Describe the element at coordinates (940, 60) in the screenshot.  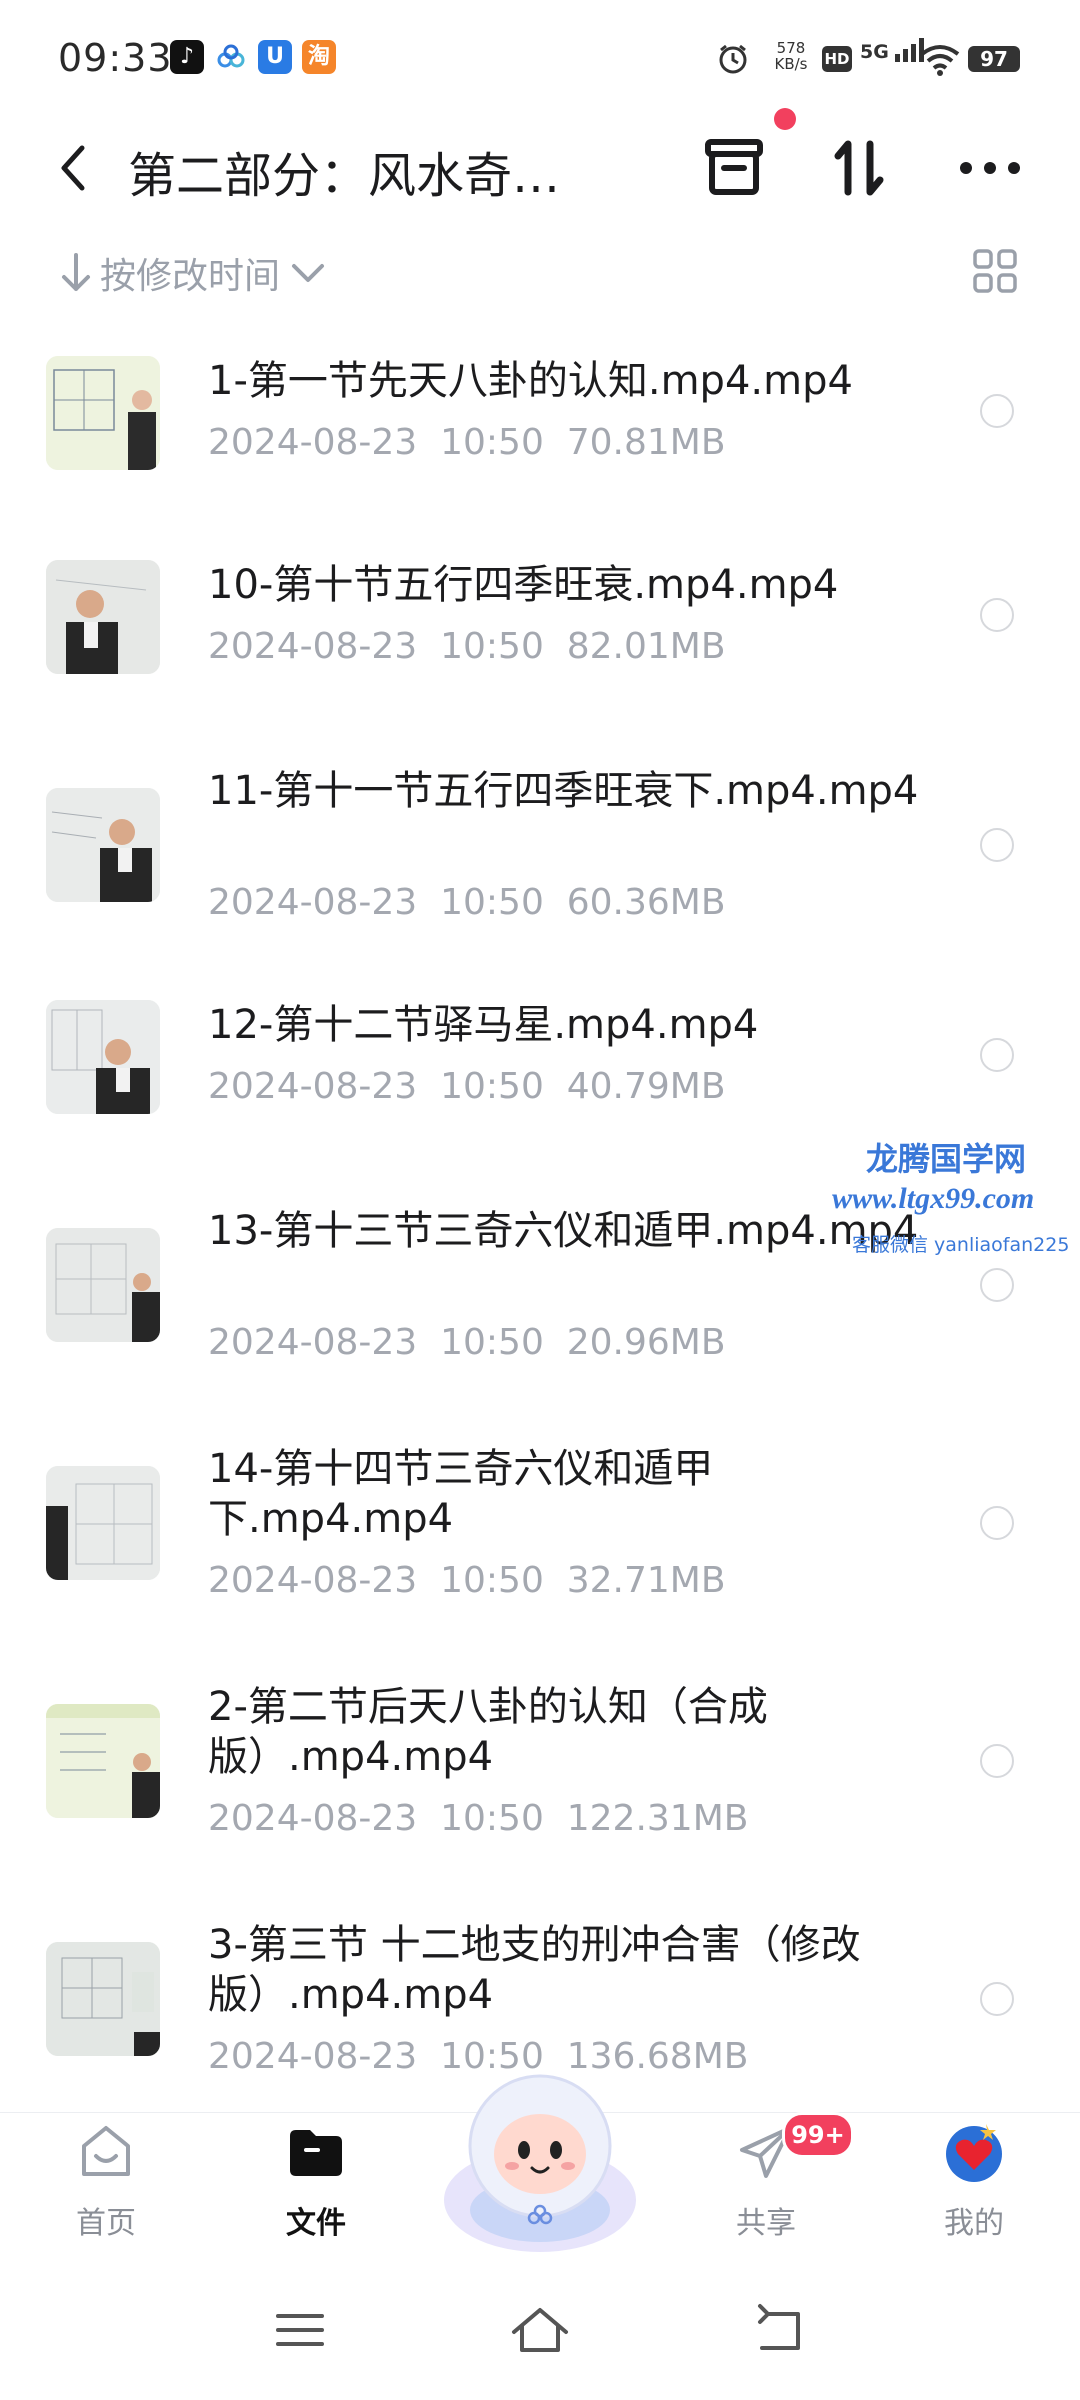
I see `wifi-icon` at that location.